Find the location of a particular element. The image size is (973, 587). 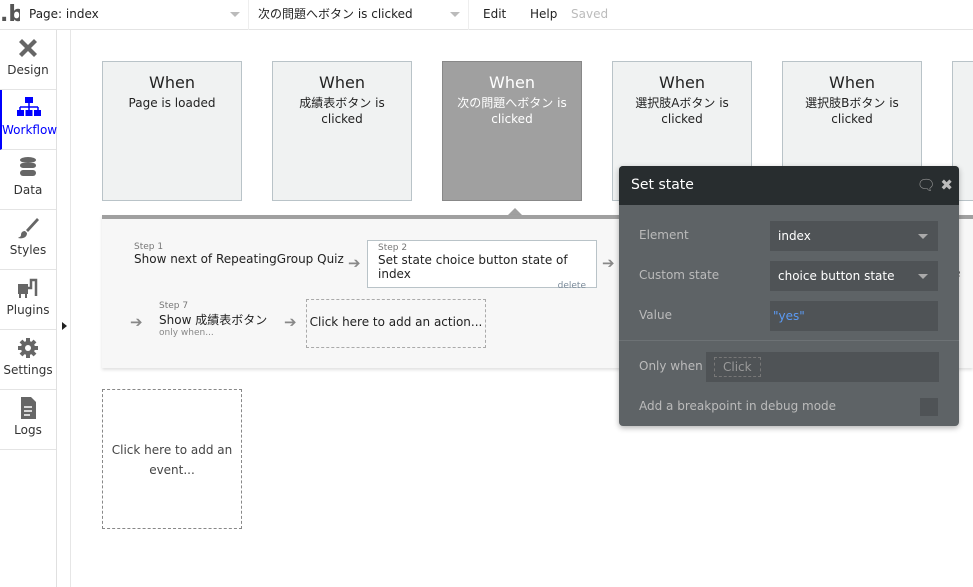

plug-icon is located at coordinates (28, 288).